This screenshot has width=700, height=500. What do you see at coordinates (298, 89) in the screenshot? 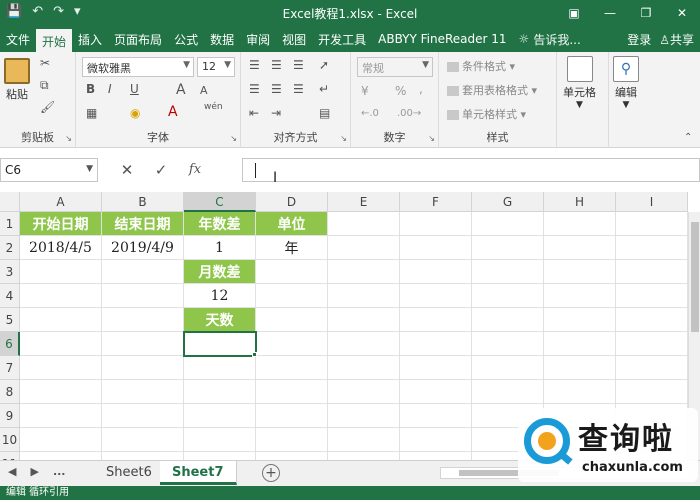
I see `align-right-icon: ☰` at bounding box center [298, 89].